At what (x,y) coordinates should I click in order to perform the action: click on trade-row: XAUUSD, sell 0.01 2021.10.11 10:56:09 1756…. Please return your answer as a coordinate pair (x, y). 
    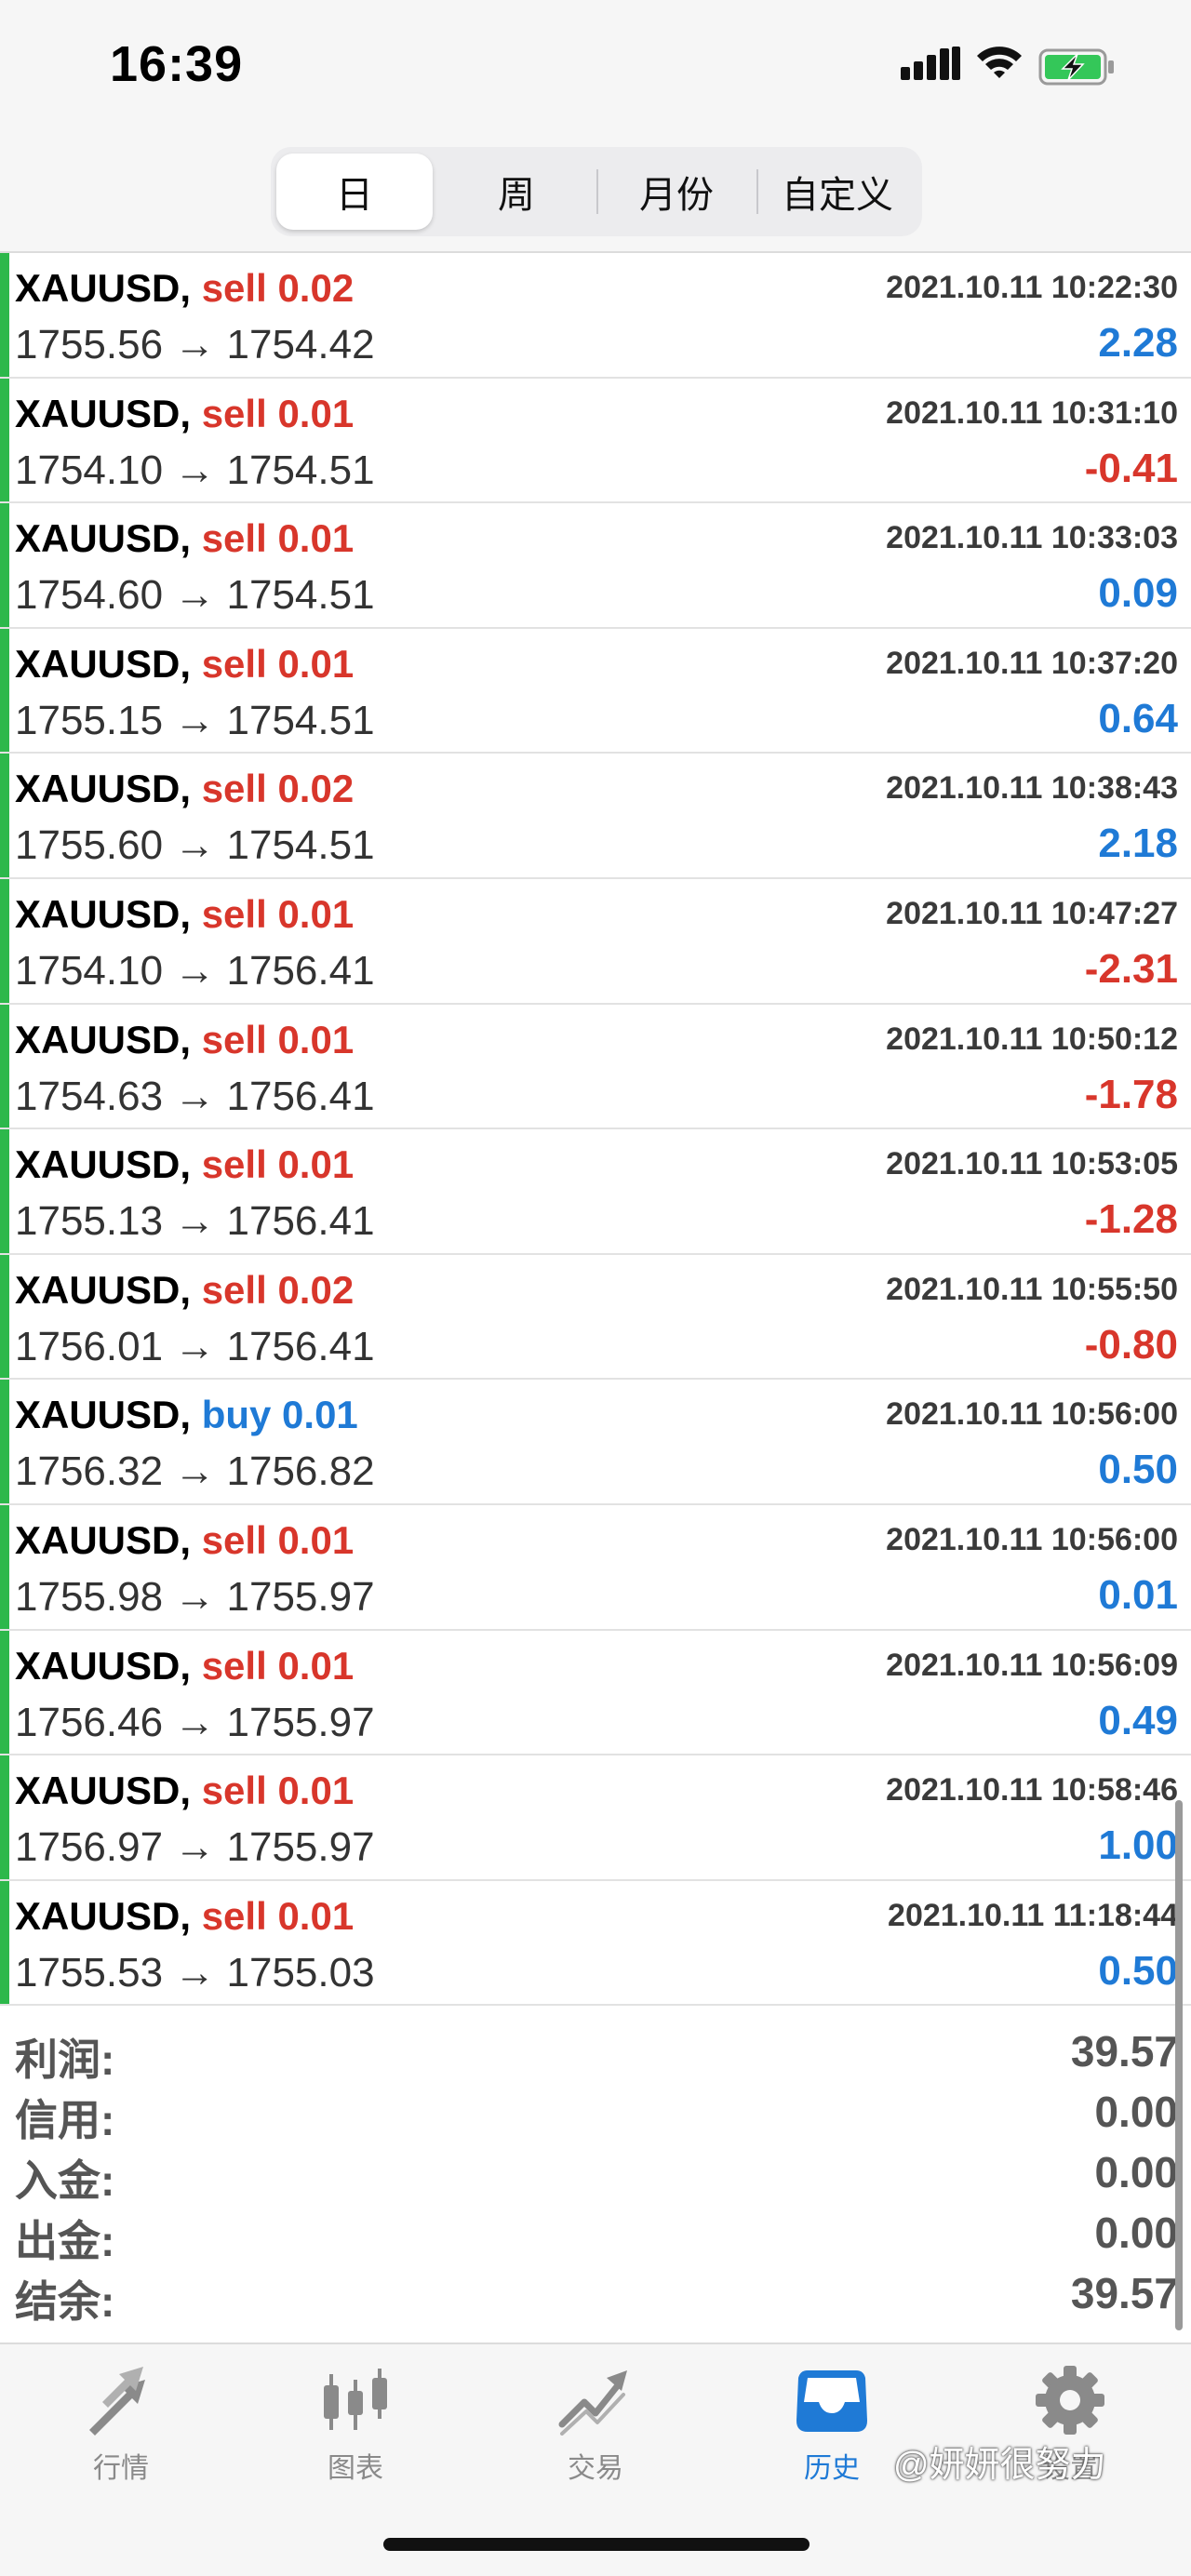
    Looking at the image, I should click on (595, 1693).